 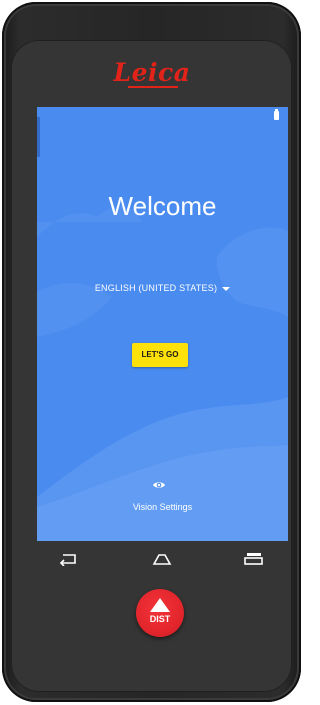 I want to click on navigation-bar, so click(x=162, y=559).